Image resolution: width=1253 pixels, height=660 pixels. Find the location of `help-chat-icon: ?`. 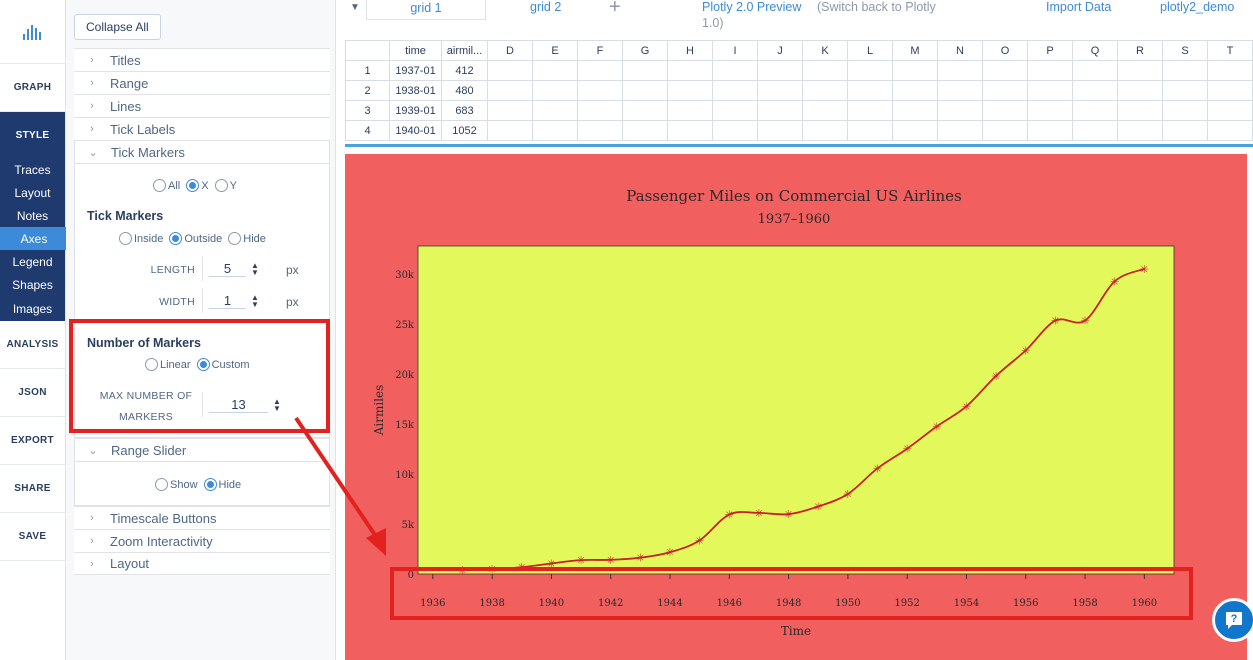

help-chat-icon: ? is located at coordinates (1232, 620).